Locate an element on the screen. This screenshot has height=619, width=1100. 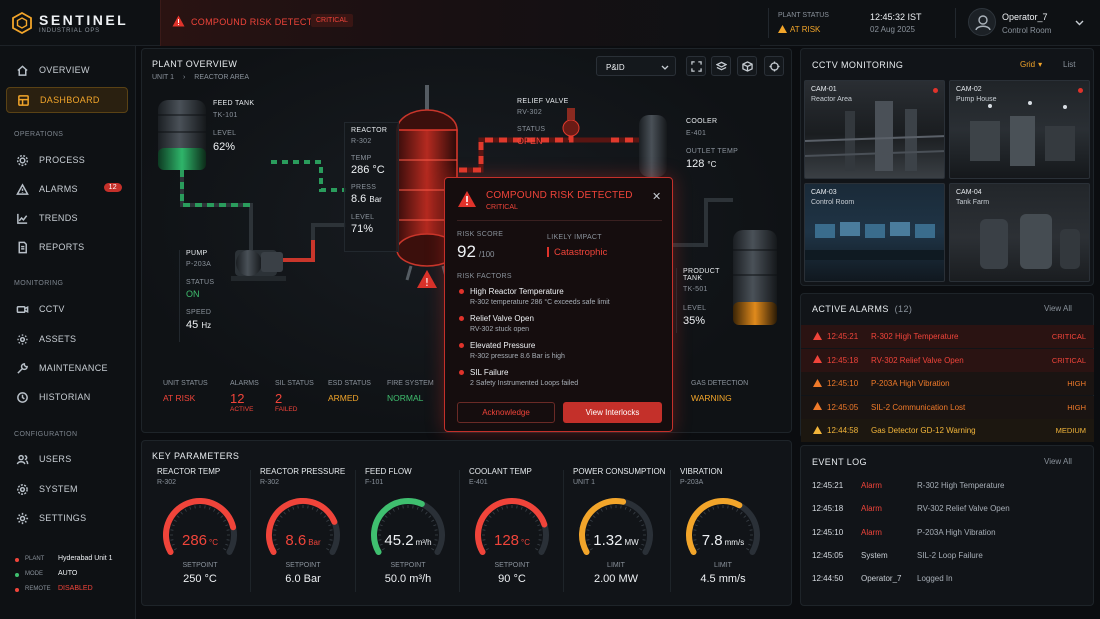
modal-close-icon: ✕ is located at coordinates (656, 196).